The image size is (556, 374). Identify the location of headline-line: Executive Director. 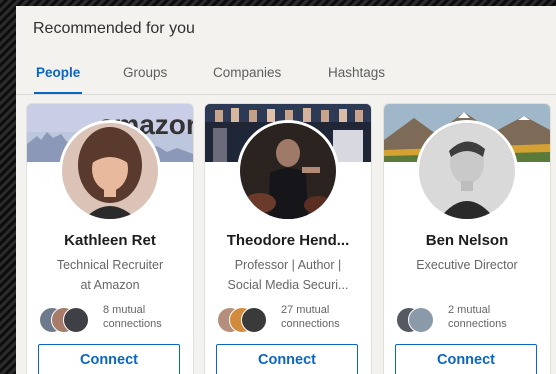
(467, 265).